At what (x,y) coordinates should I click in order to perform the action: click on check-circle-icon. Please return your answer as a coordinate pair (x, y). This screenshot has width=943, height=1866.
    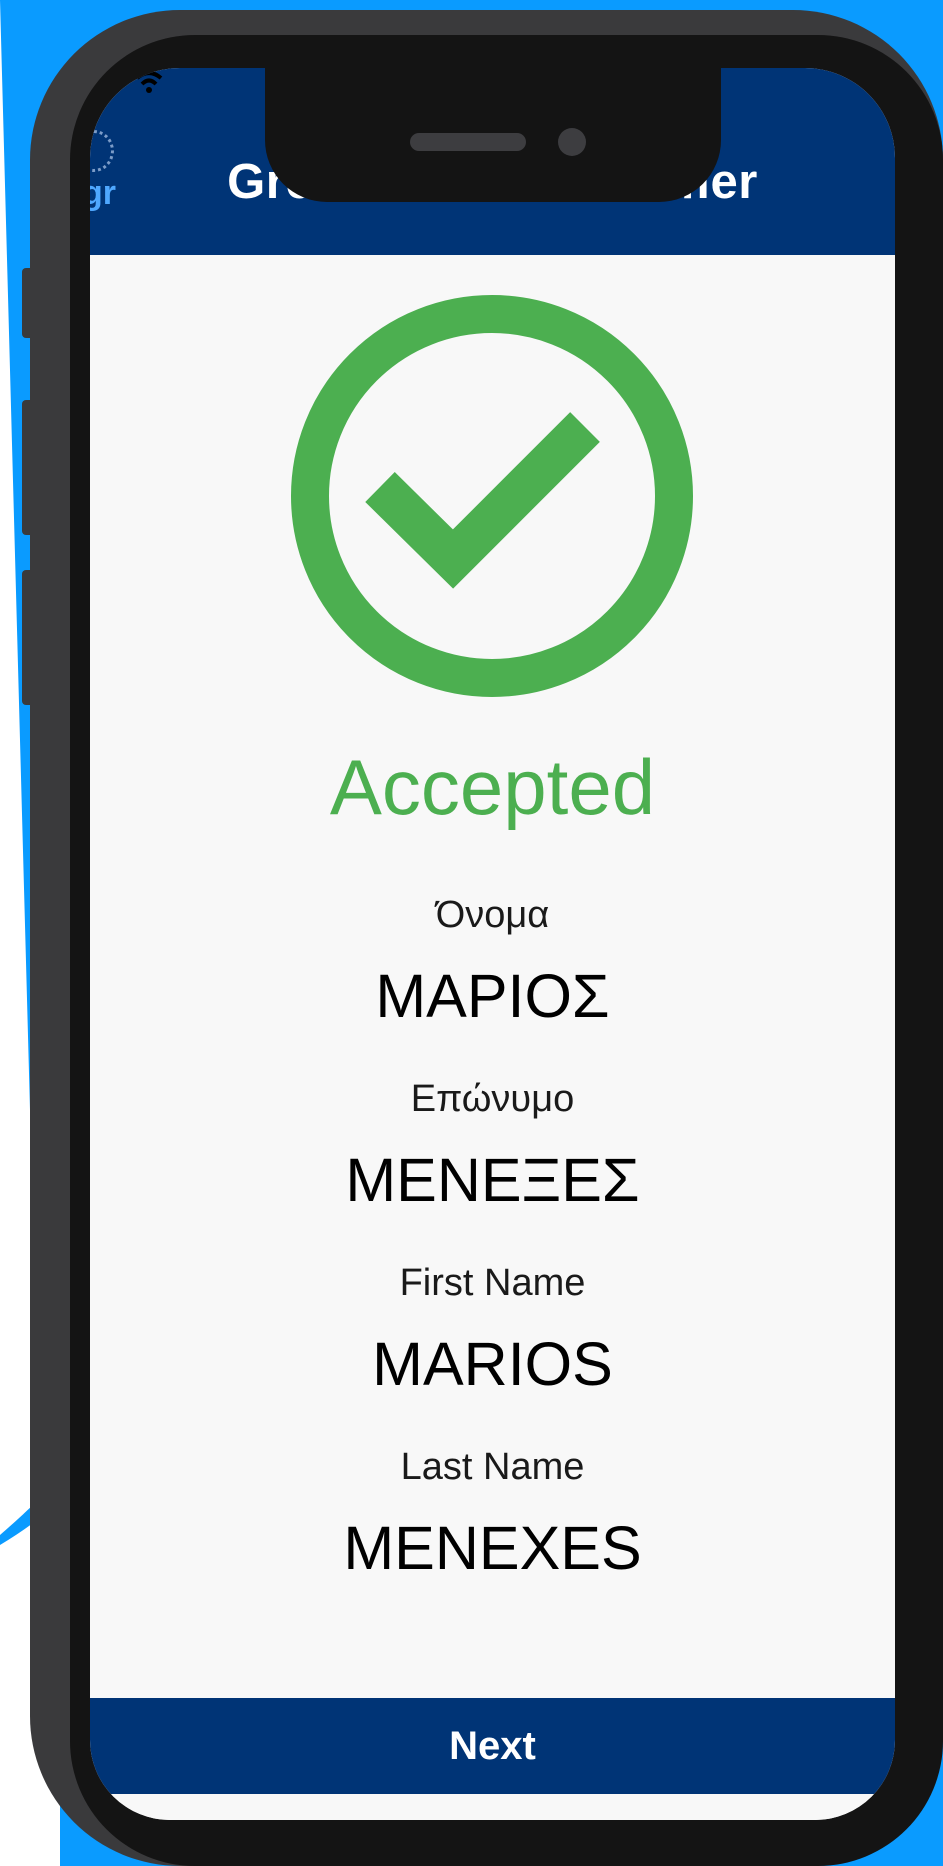
    Looking at the image, I should click on (492, 496).